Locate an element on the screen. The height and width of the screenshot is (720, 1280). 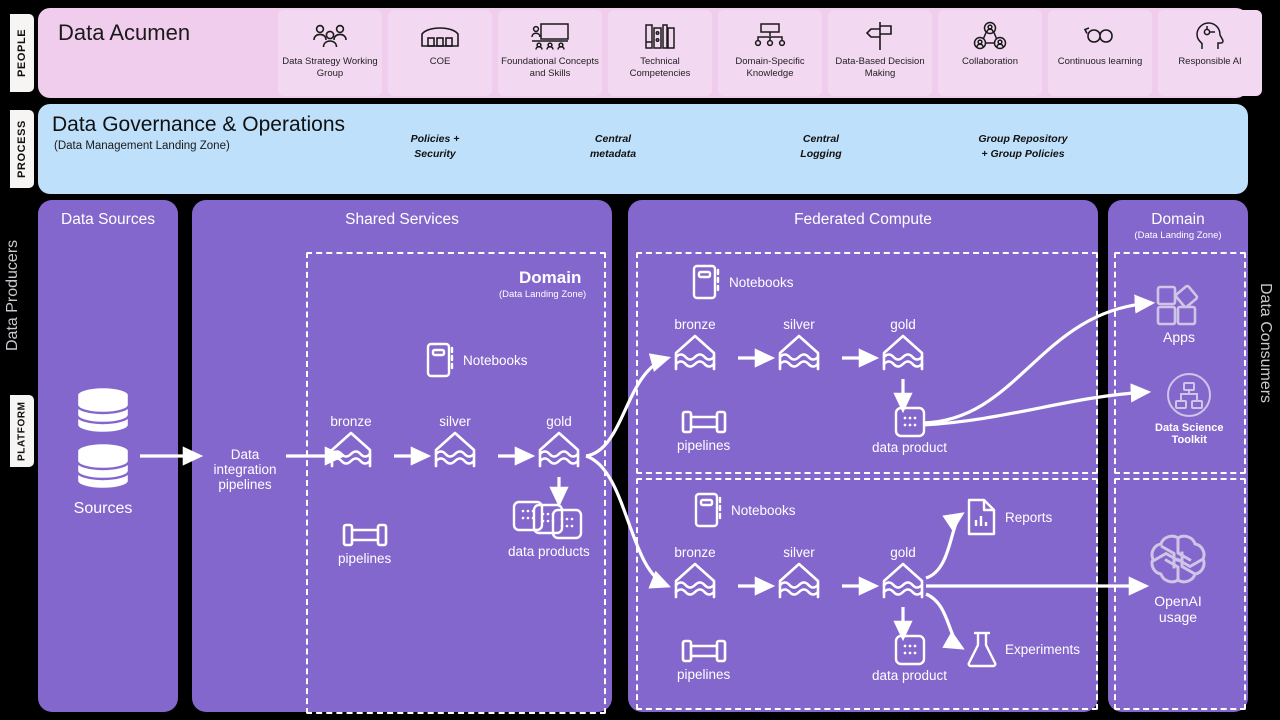
node-fed-bot-data-product: data product is located at coordinates (909, 658).